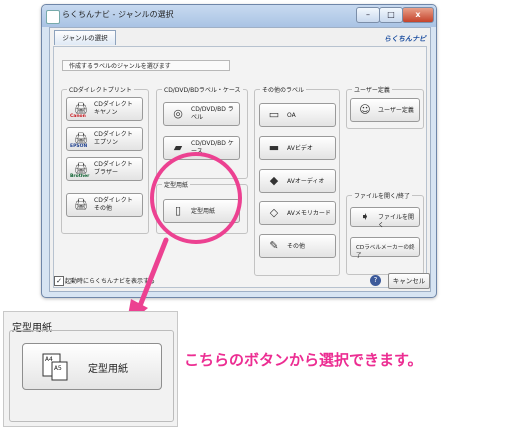 This screenshot has height=432, width=510. I want to click on fixed-paper-button-zoomed: A4 A5 定型用紙, so click(92, 366).